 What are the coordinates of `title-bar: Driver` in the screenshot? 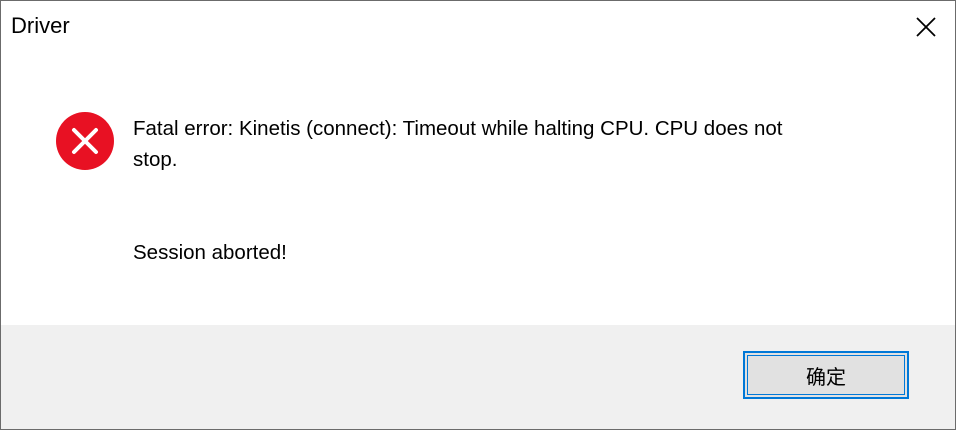 It's located at (478, 27).